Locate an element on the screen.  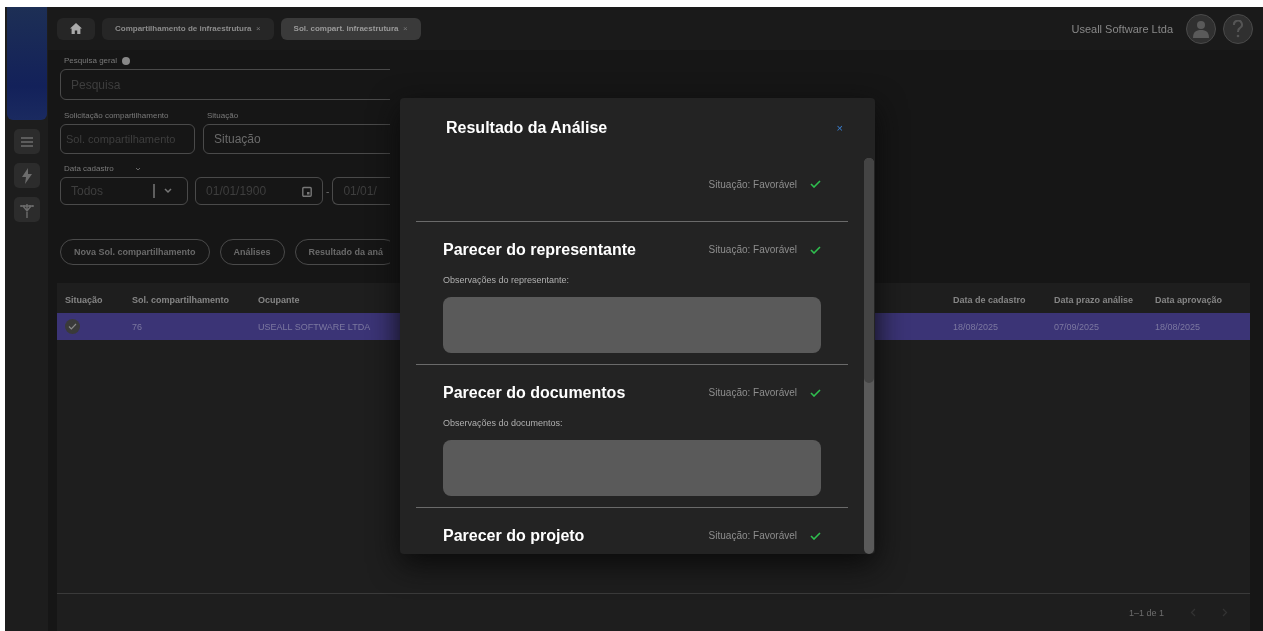
field-label: Pesquisa geral is located at coordinates (90, 60).